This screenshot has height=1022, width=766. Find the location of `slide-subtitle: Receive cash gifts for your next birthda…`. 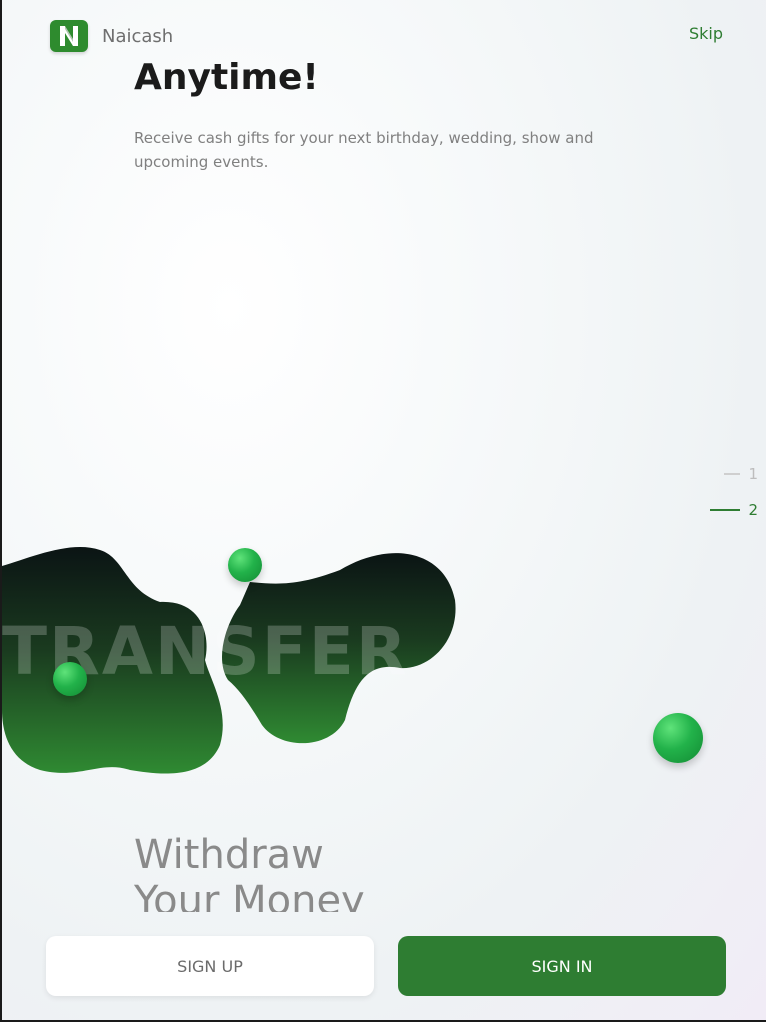

slide-subtitle: Receive cash gifts for your next birthda… is located at coordinates (364, 150).